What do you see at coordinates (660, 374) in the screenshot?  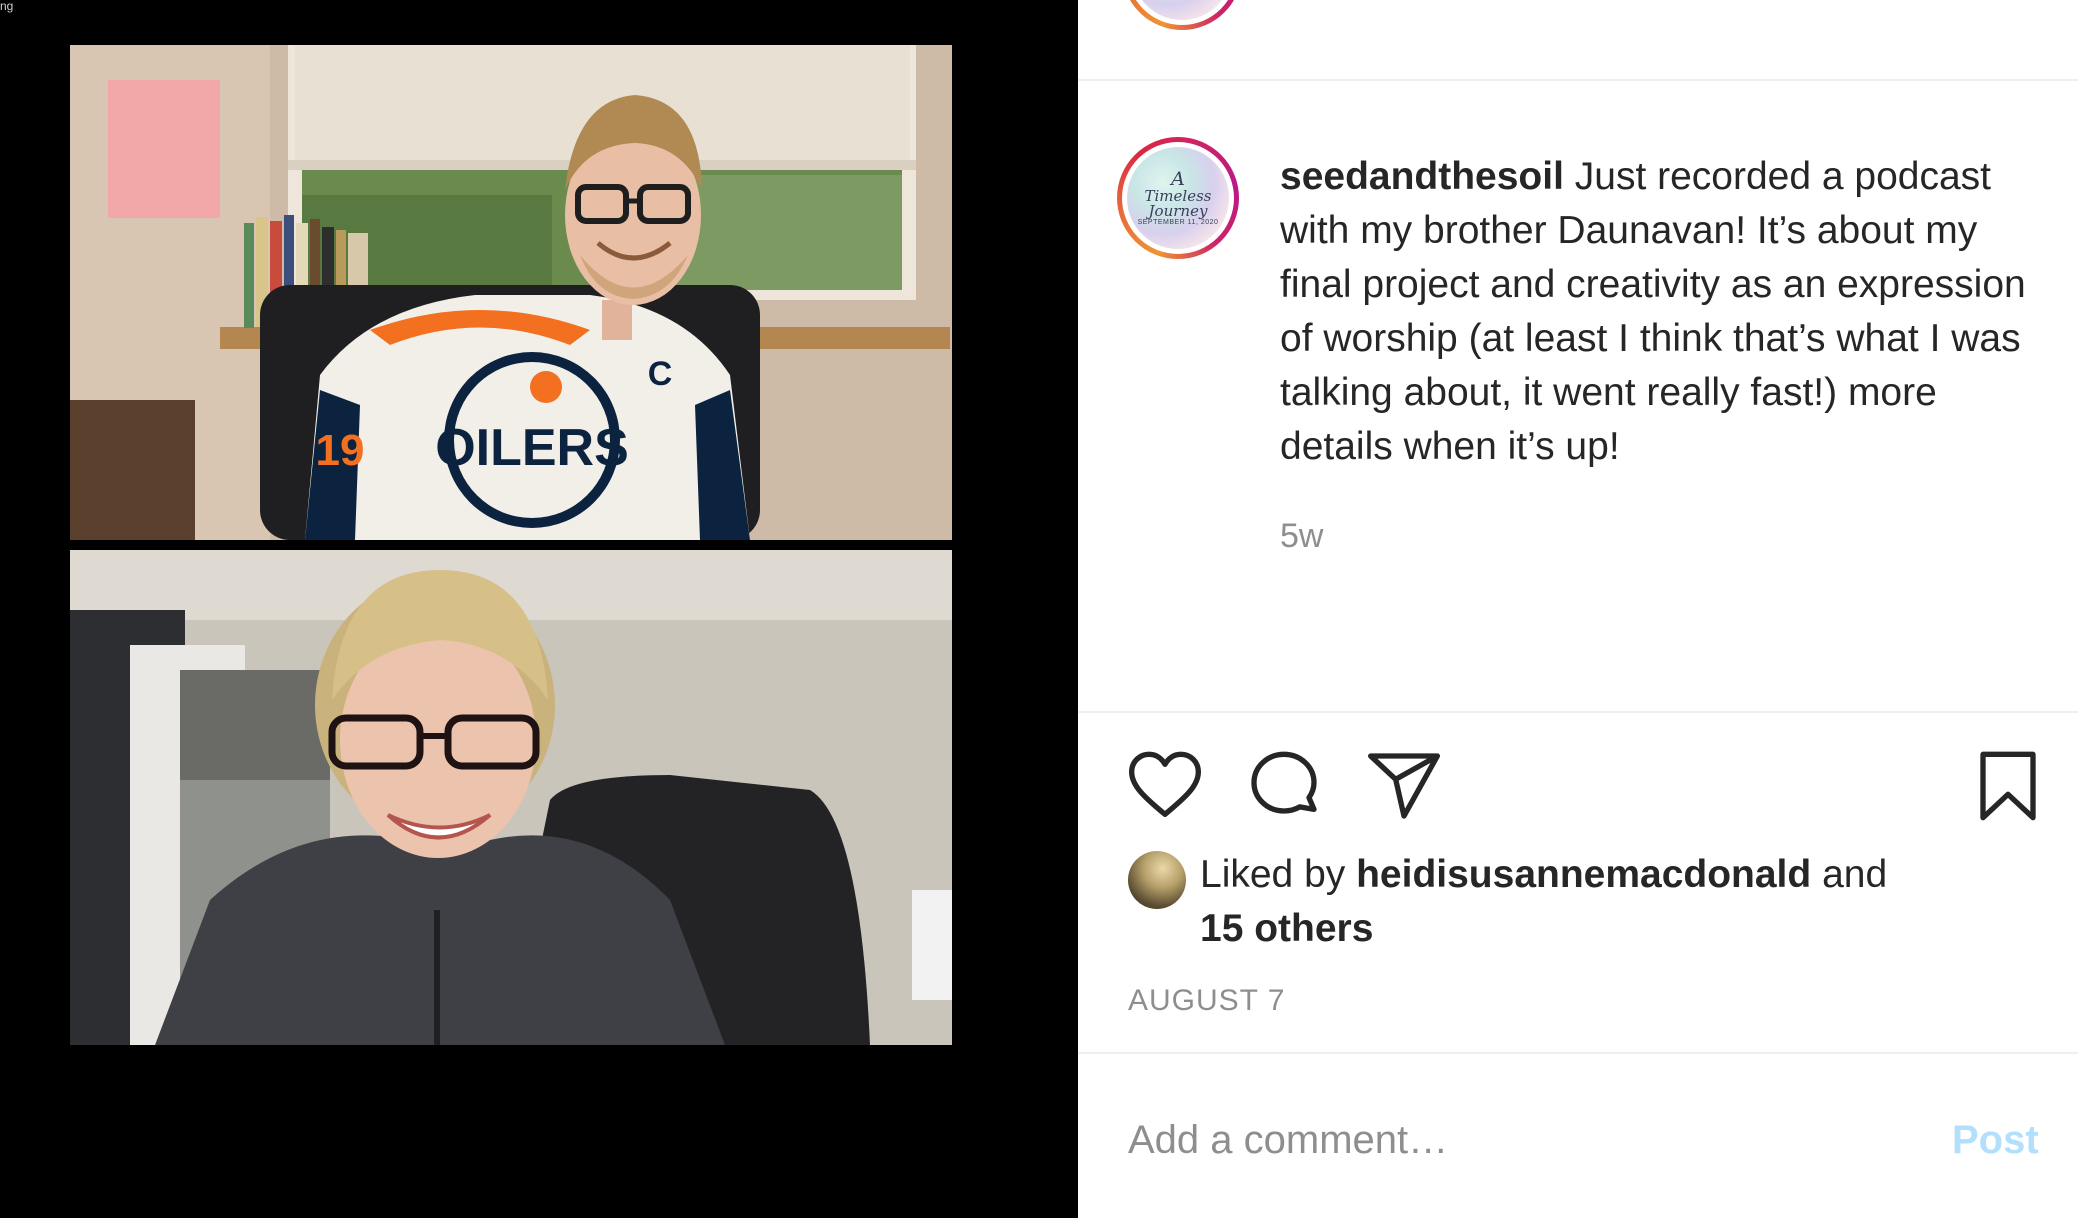 I see `jersey-captain-letter: C` at bounding box center [660, 374].